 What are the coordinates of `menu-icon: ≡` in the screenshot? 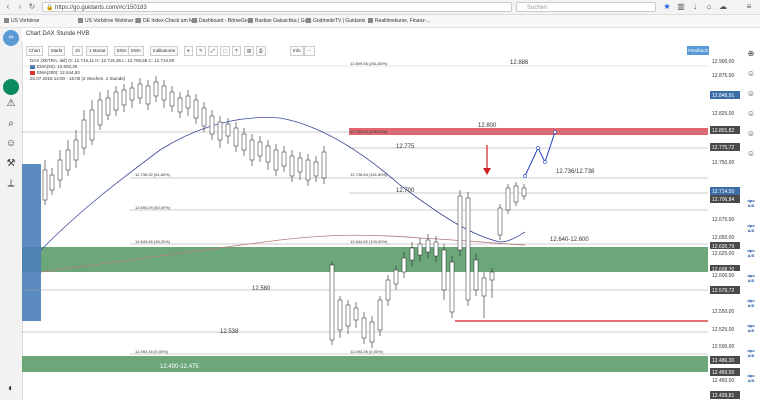 It's located at (749, 7).